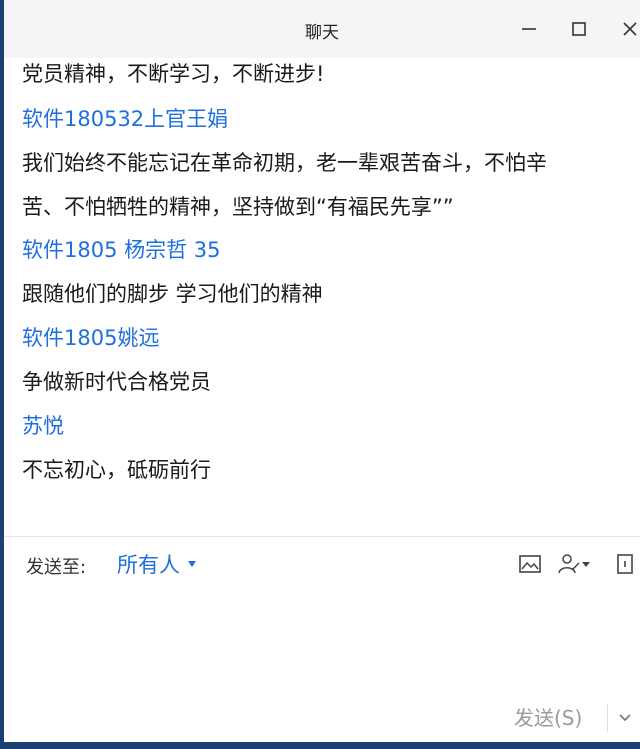  I want to click on message-text: 党员精神，不断学习，不断进步!, so click(173, 74).